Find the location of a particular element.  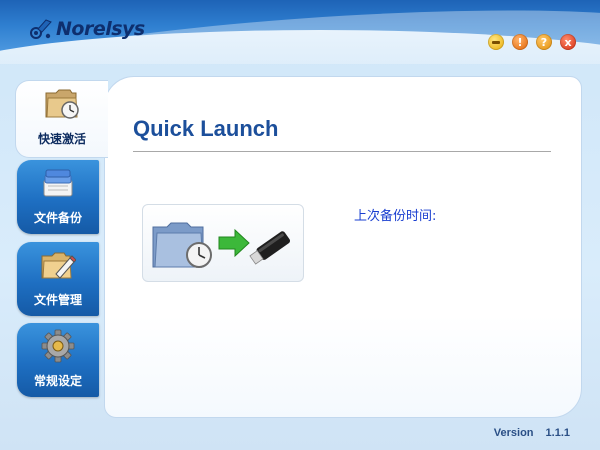

logo-mark-icon is located at coordinates (41, 29).